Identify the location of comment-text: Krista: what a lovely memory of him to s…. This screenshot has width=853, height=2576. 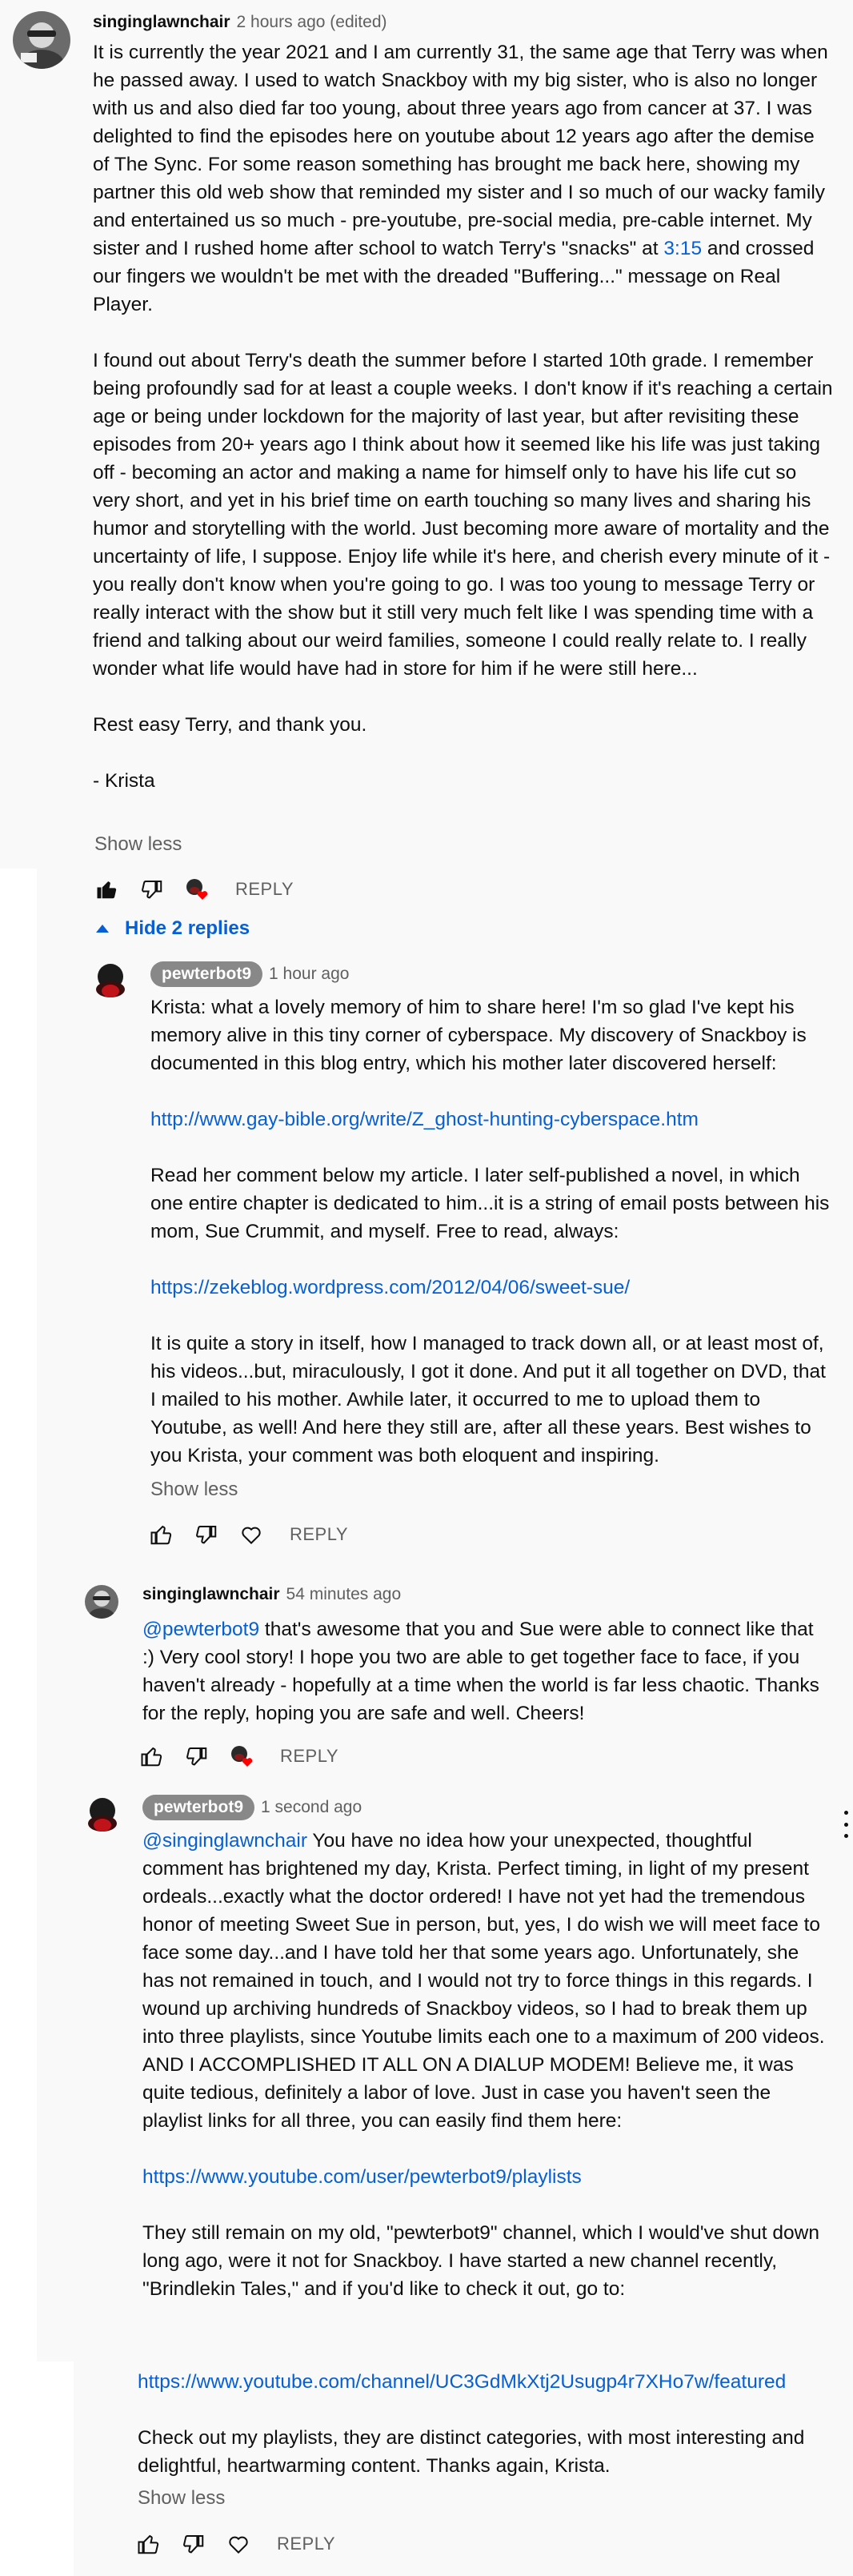
(479, 1035).